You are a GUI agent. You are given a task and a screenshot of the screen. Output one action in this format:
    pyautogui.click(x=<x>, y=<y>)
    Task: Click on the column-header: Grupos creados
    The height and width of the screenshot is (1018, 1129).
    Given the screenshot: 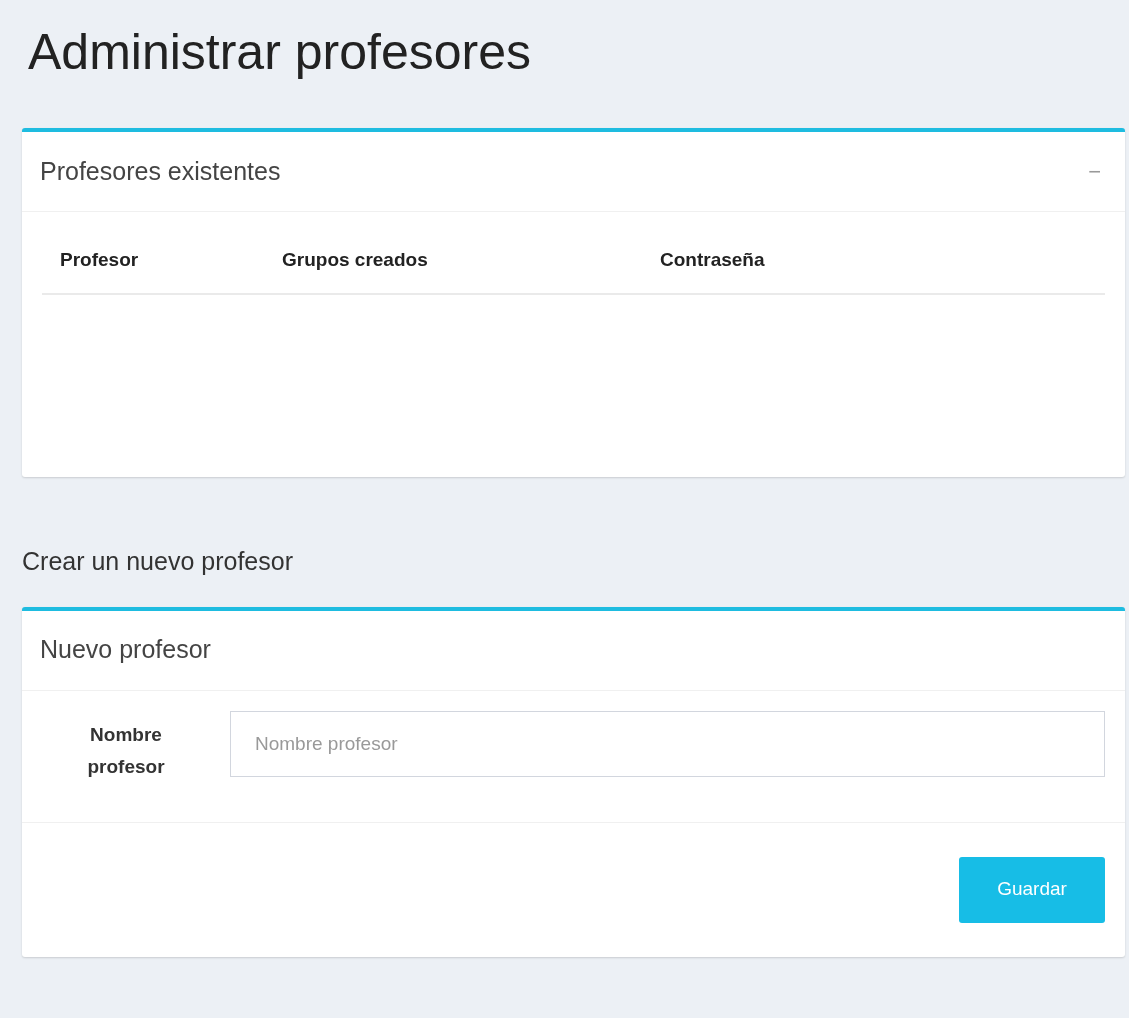 What is the action you would take?
    pyautogui.click(x=355, y=260)
    